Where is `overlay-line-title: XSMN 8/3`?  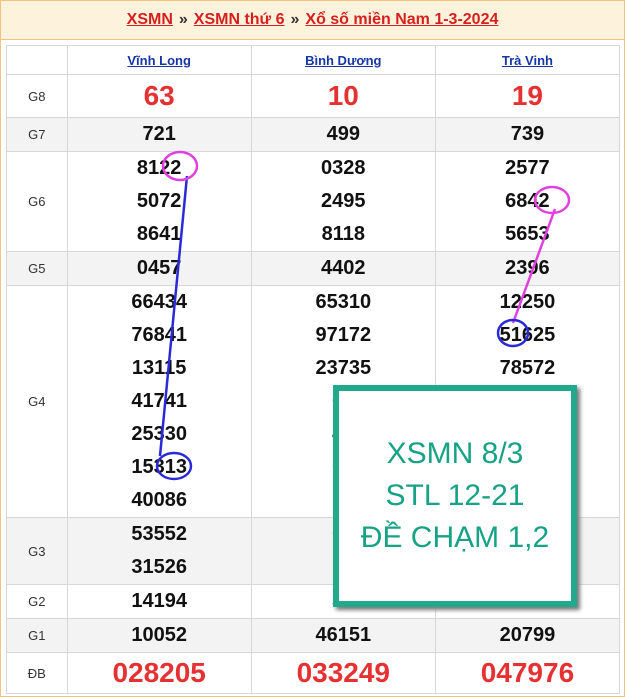
overlay-line-title: XSMN 8/3 is located at coordinates (455, 453).